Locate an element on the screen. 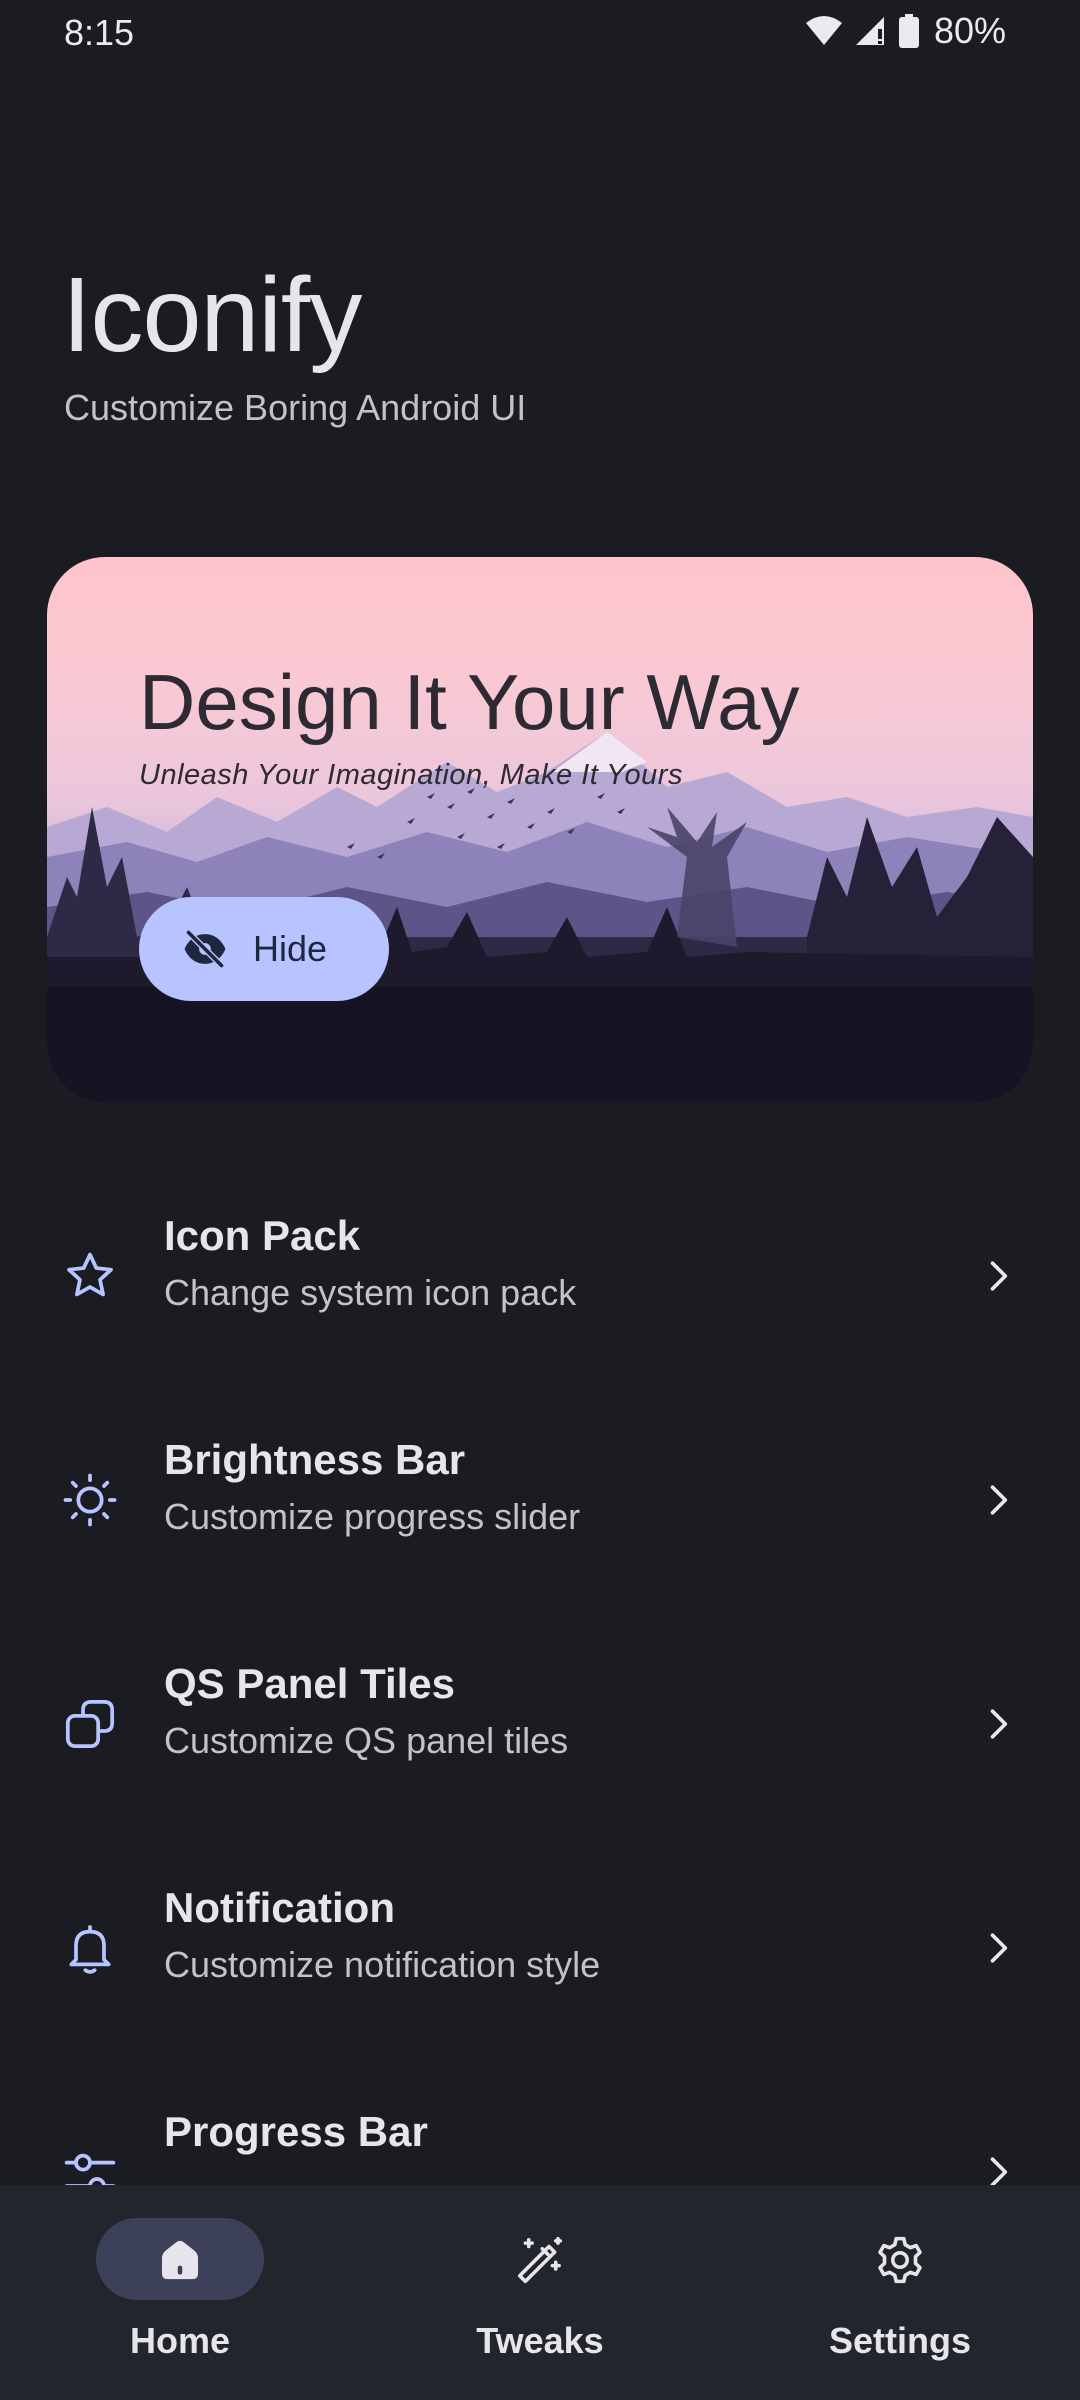 This screenshot has height=2400, width=1080. menu-item-title: Progress Bar is located at coordinates (296, 2131).